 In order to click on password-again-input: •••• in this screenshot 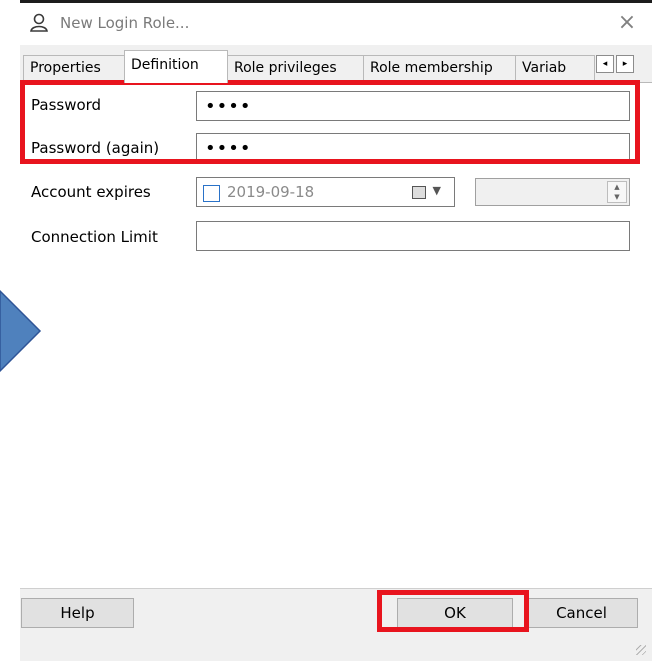, I will do `click(413, 148)`.